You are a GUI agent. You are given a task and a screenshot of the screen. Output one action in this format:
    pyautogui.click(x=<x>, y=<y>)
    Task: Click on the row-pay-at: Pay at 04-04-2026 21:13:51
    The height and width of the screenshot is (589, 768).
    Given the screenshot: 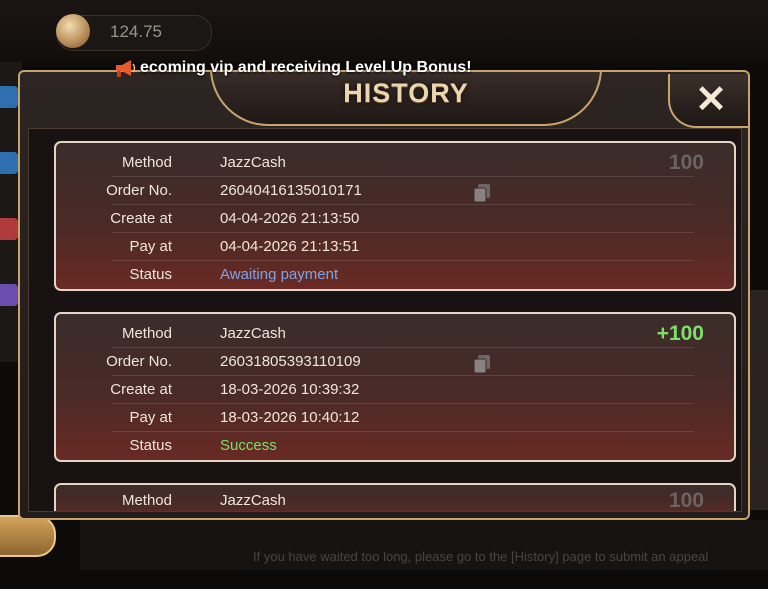 What is the action you would take?
    pyautogui.click(x=395, y=247)
    